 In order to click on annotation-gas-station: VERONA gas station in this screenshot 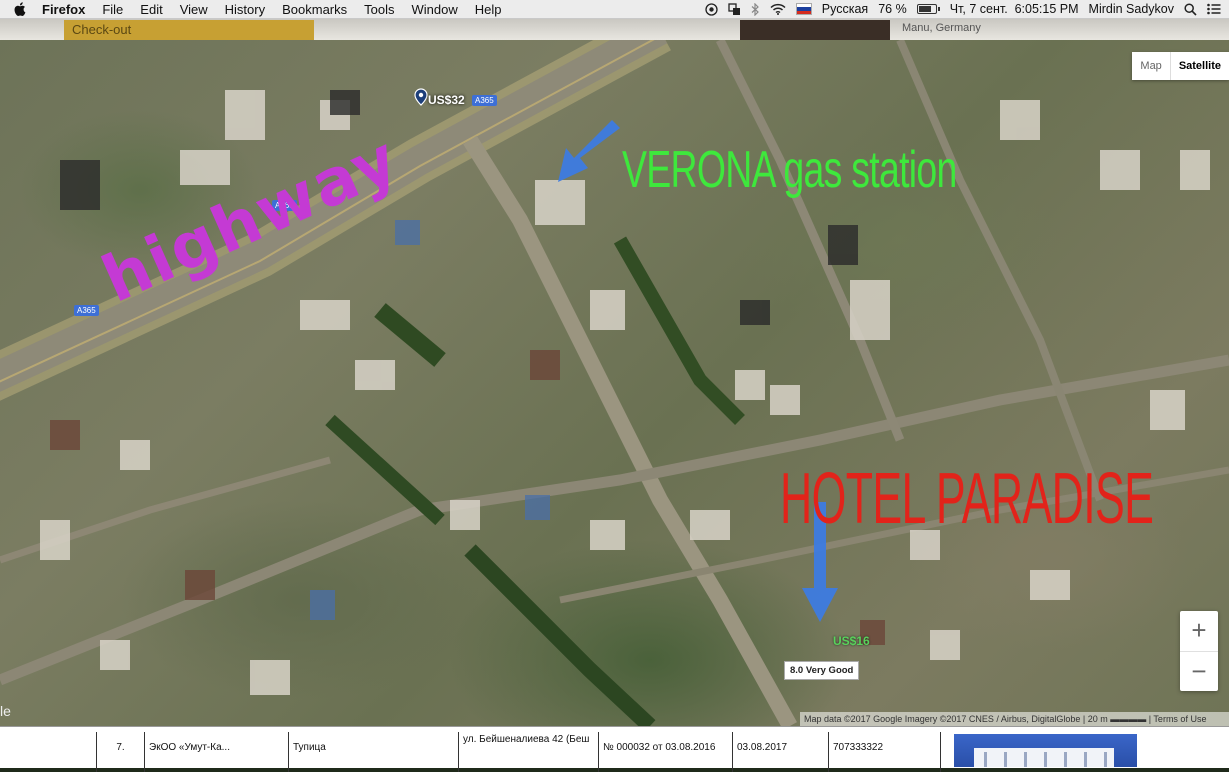, I will do `click(789, 170)`.